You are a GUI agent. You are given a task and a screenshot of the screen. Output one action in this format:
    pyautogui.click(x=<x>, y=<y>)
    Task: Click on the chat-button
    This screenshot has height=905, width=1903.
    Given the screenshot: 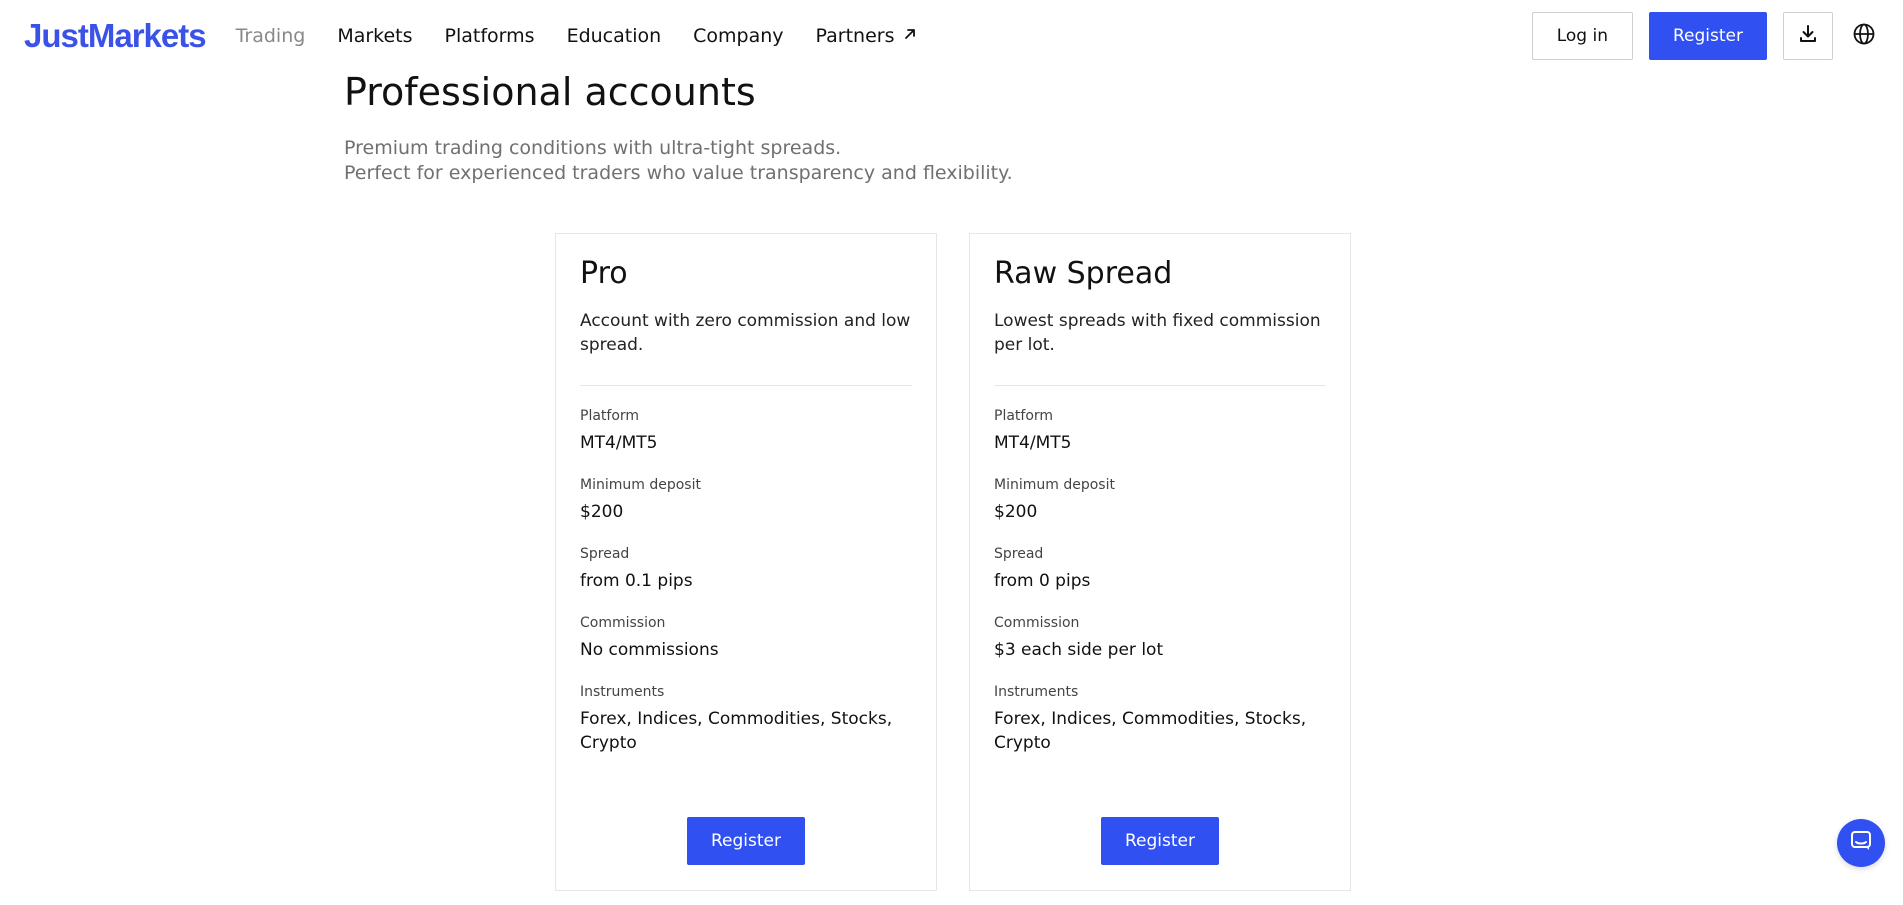 What is the action you would take?
    pyautogui.click(x=1861, y=843)
    